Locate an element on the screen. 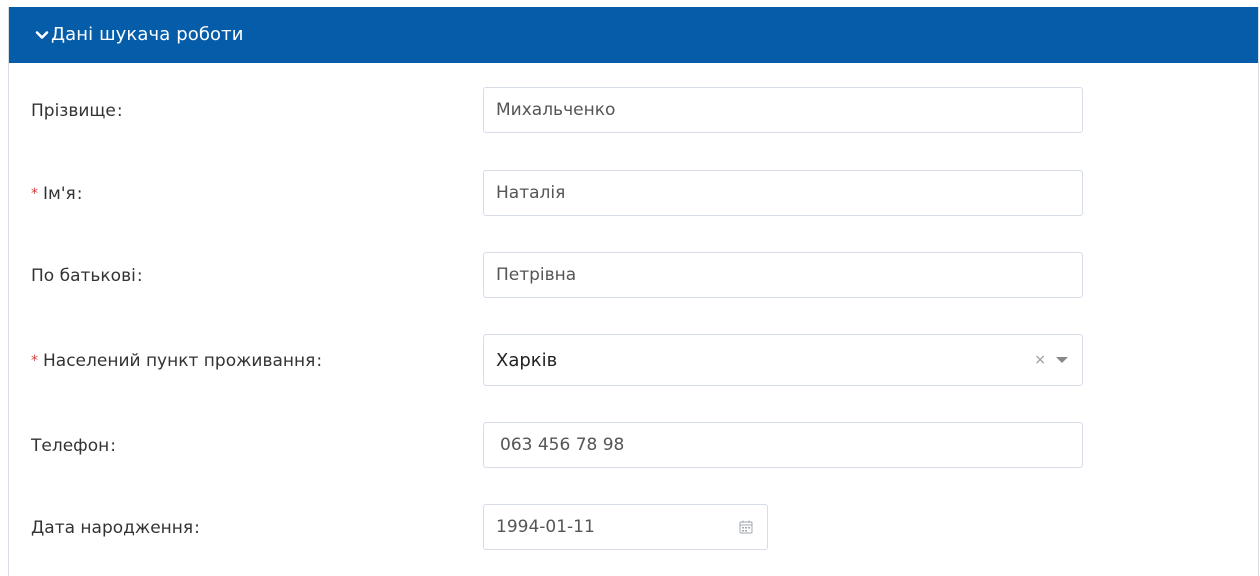  city-value: Харків is located at coordinates (527, 360).